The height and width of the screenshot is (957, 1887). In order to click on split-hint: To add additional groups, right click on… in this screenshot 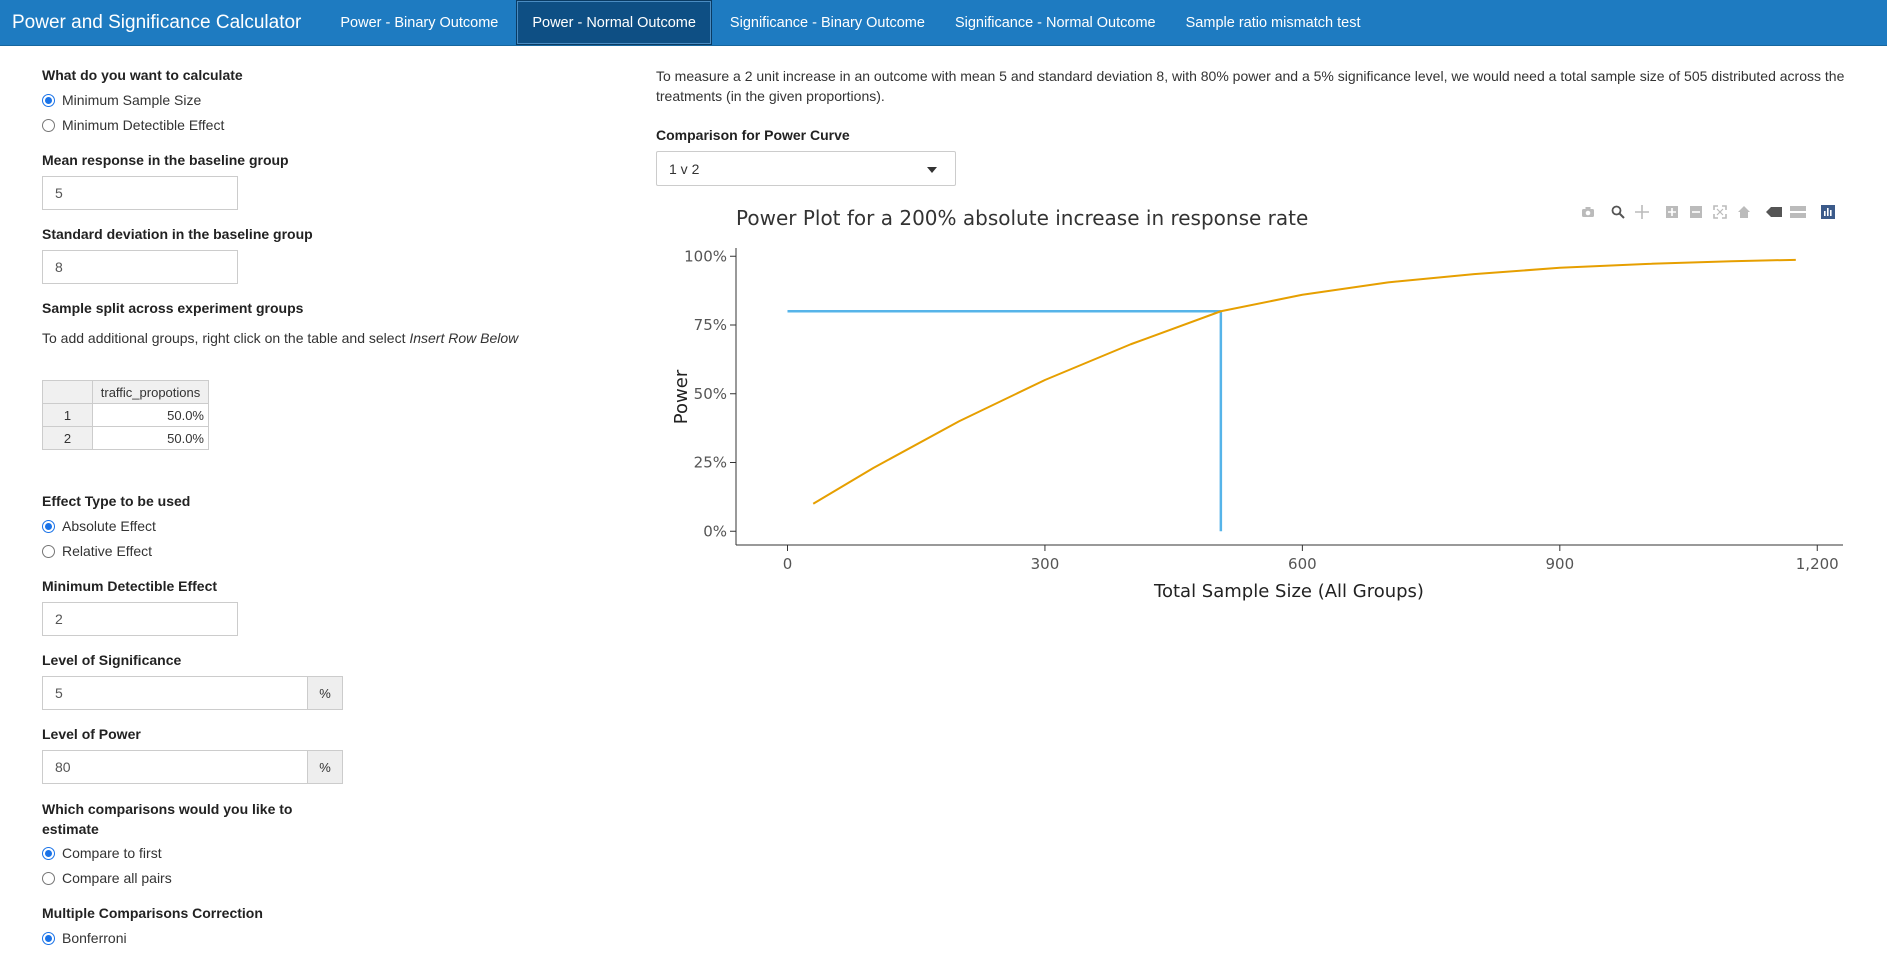, I will do `click(280, 338)`.